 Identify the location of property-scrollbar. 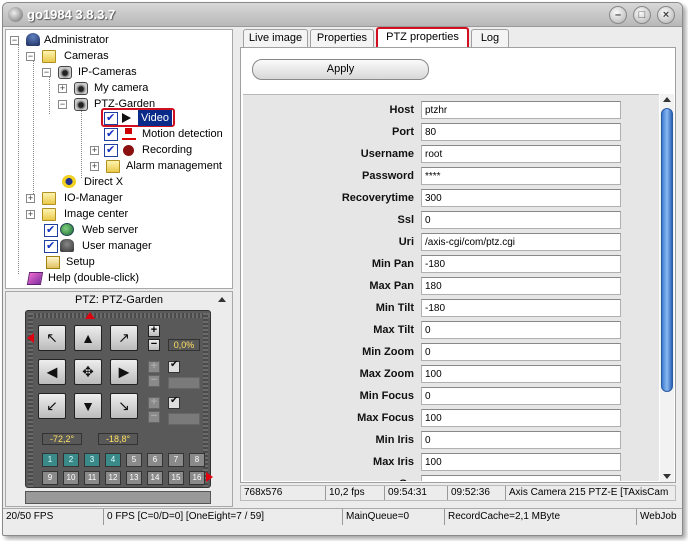
(667, 288).